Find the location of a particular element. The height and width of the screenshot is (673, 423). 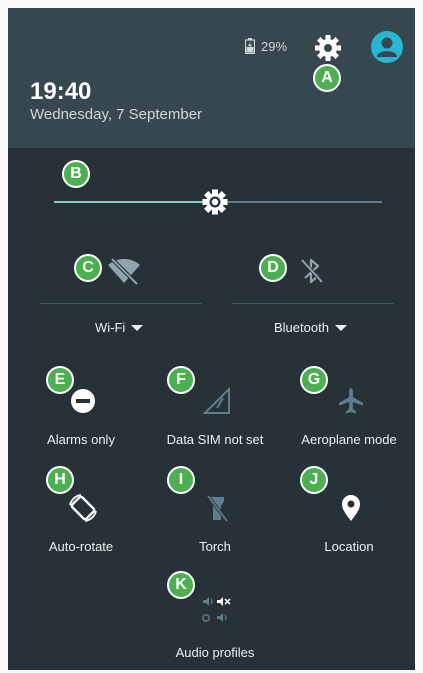

wifi-divider is located at coordinates (121, 303).